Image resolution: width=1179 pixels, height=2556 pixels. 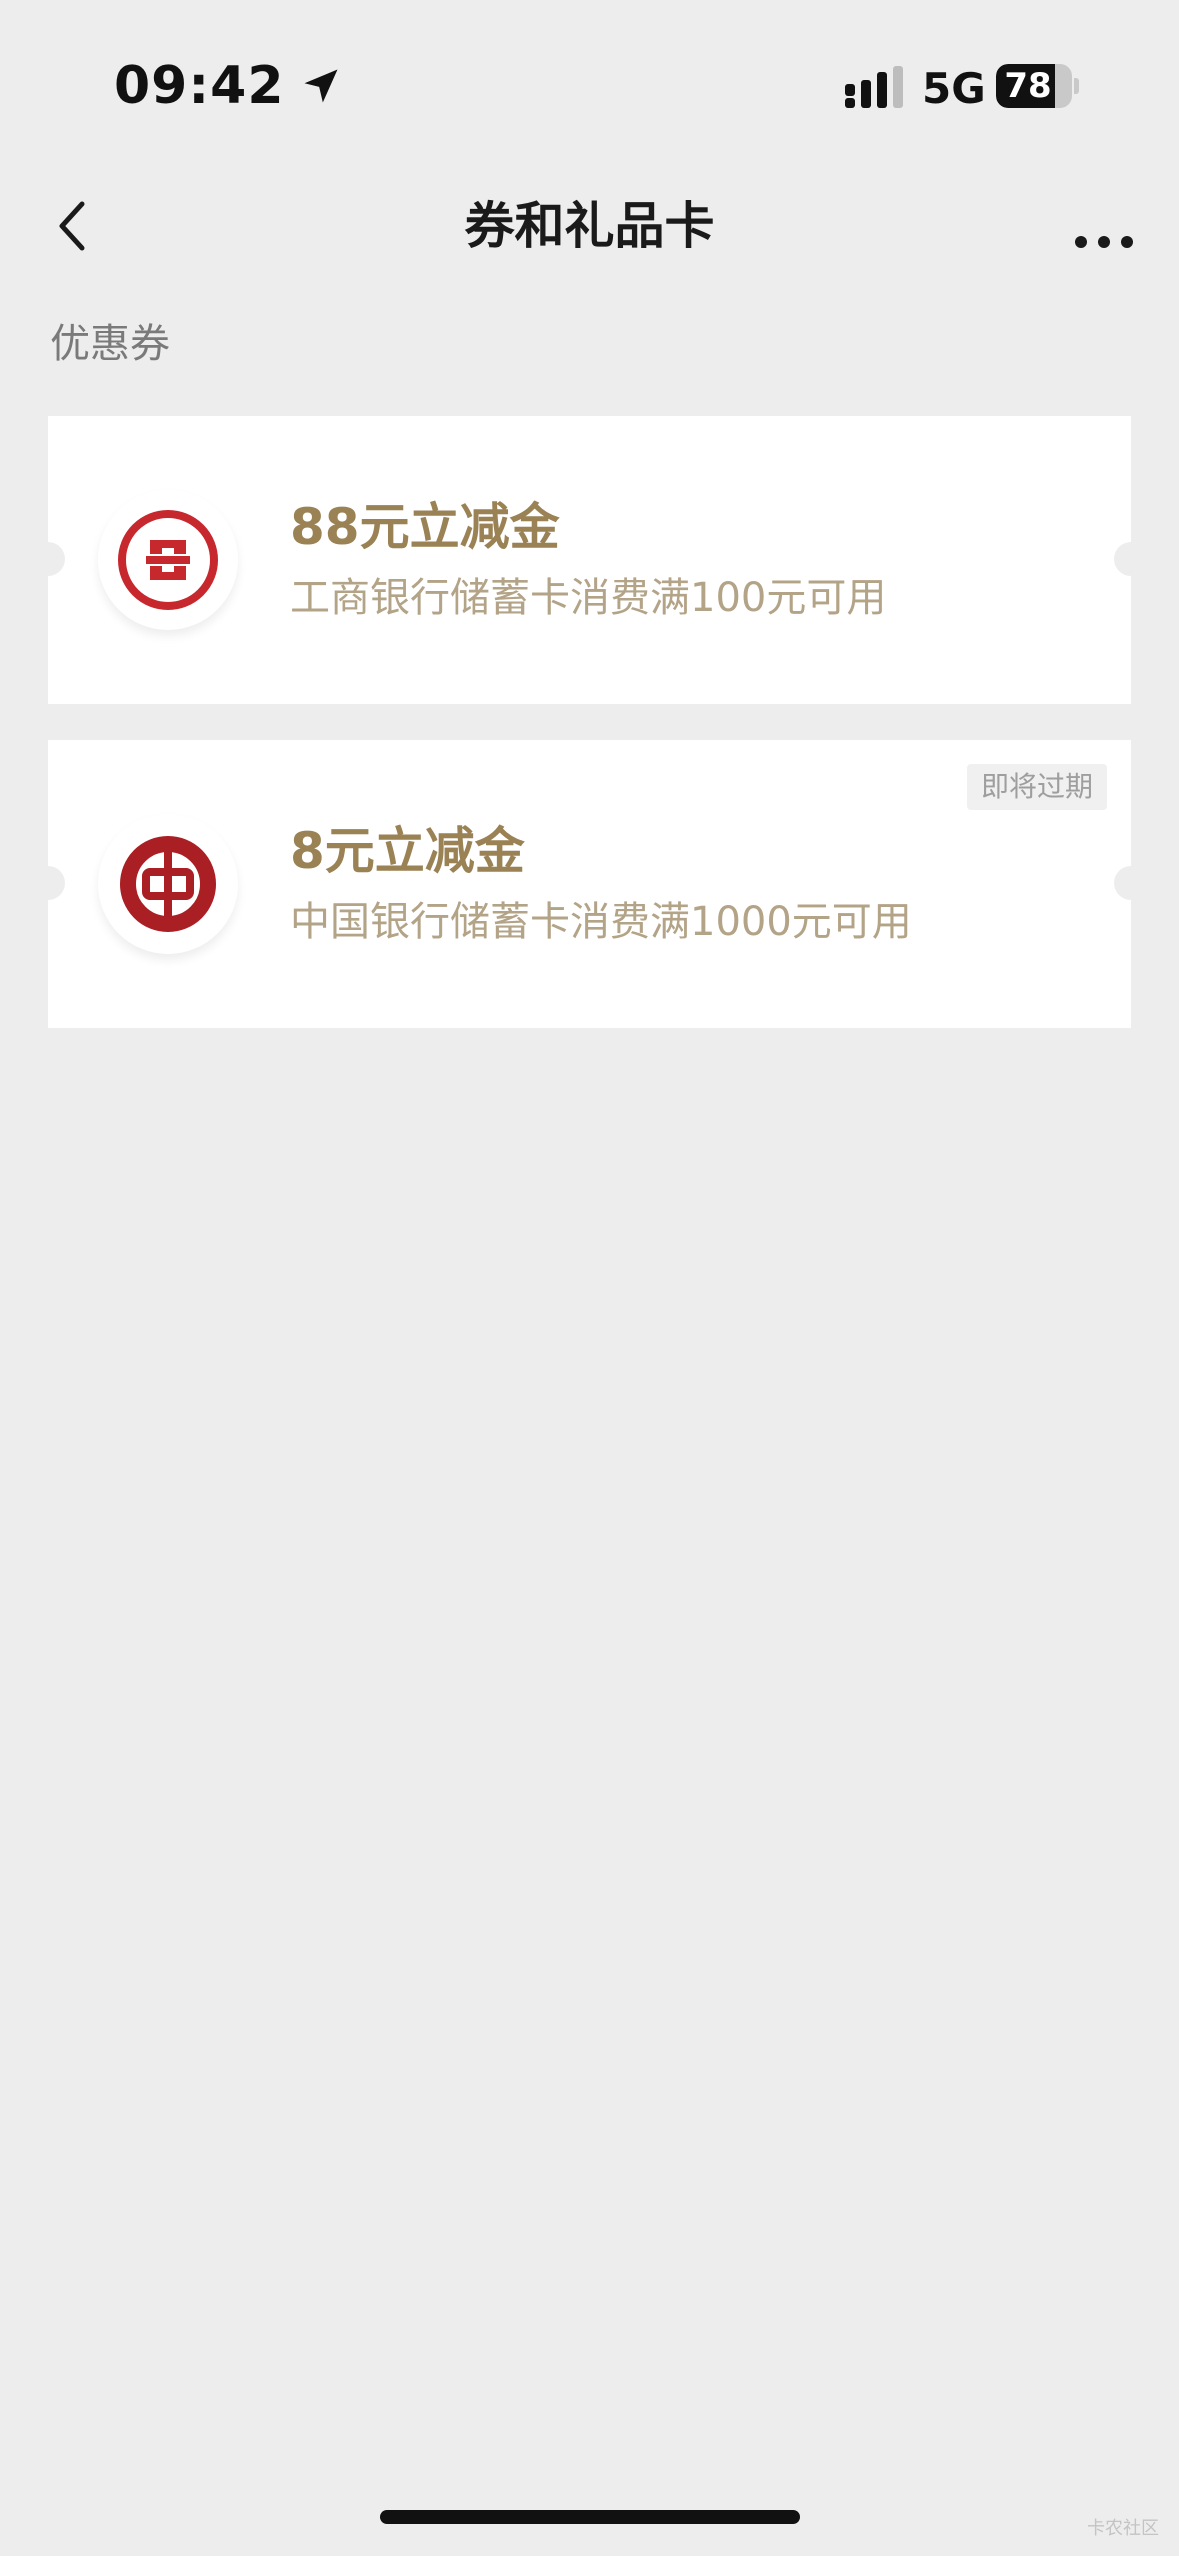 I want to click on boc-logo-icon, so click(x=168, y=884).